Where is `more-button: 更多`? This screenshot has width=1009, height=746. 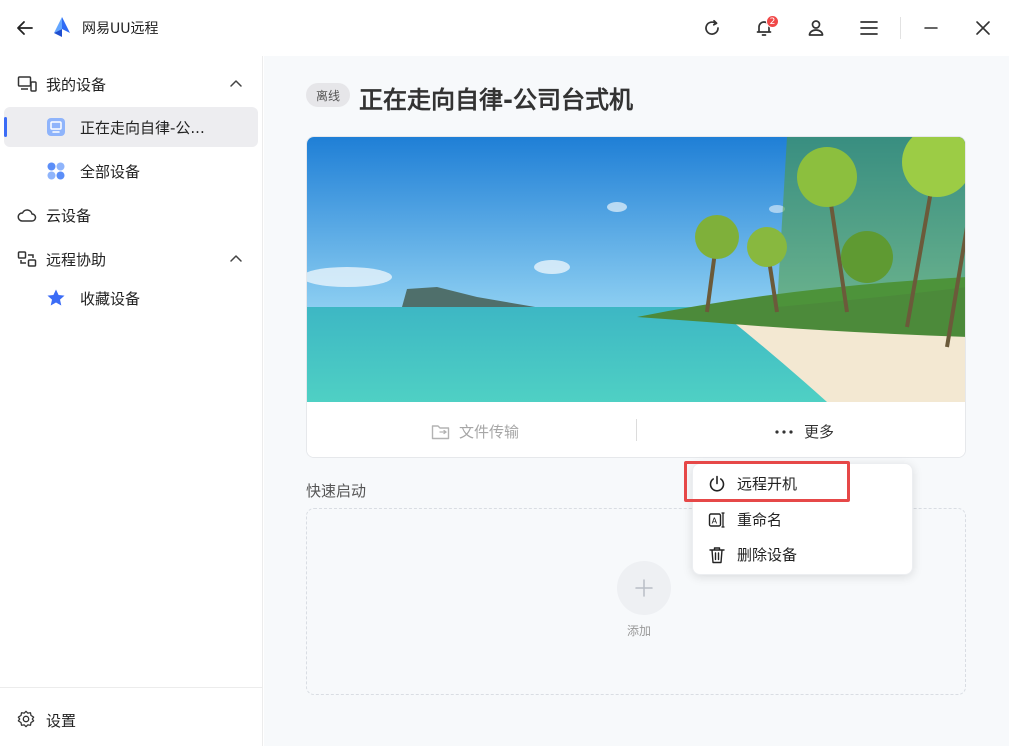 more-button: 更多 is located at coordinates (804, 431).